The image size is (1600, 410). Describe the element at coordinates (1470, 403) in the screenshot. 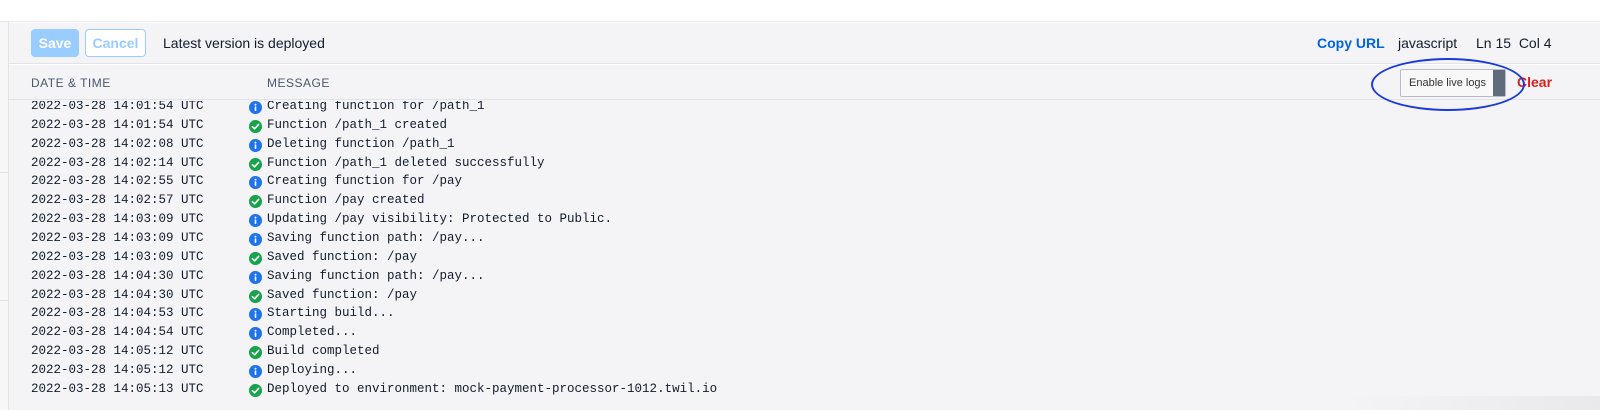

I see `bottom-edge-shadow` at that location.